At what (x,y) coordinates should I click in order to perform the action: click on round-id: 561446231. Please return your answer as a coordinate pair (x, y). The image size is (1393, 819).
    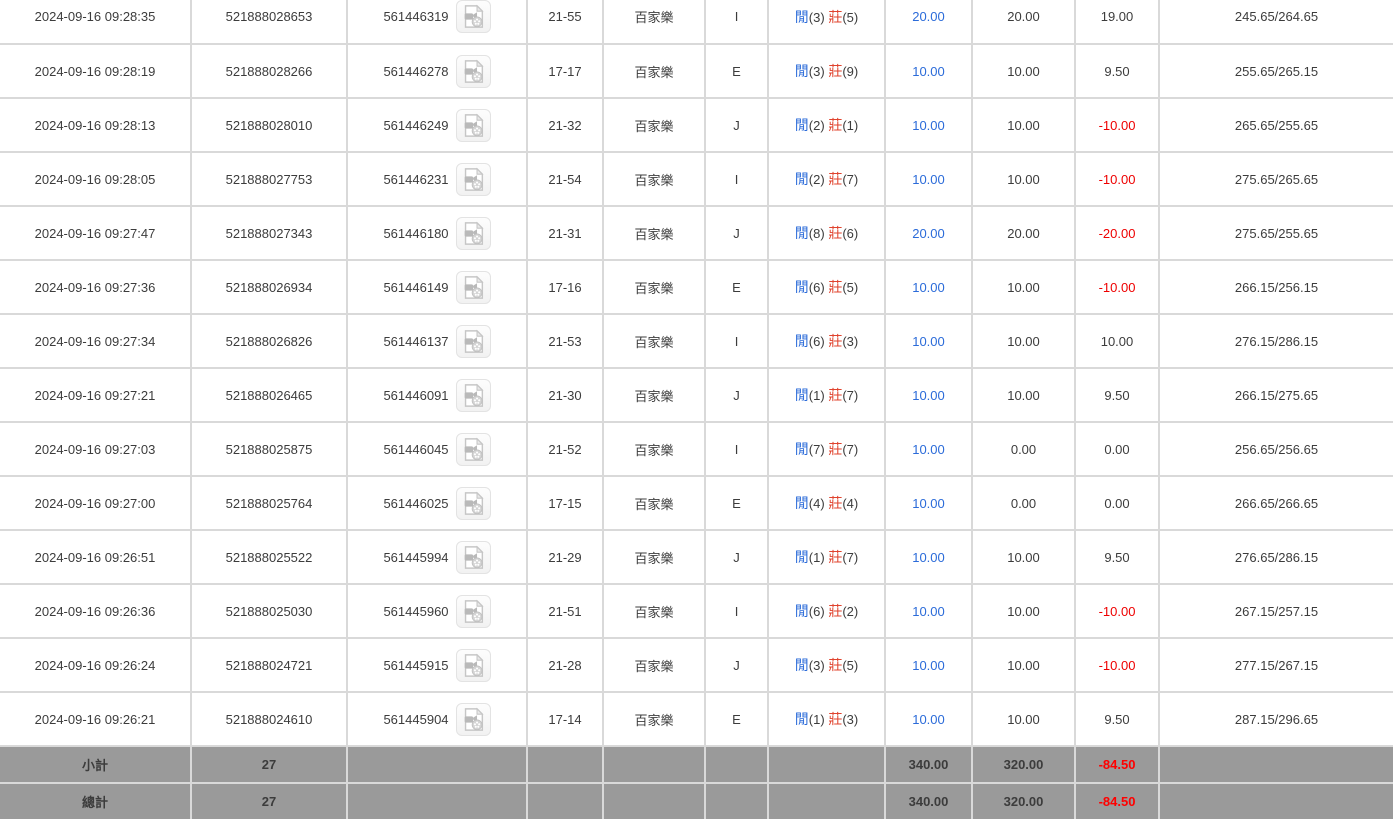
    Looking at the image, I should click on (416, 179).